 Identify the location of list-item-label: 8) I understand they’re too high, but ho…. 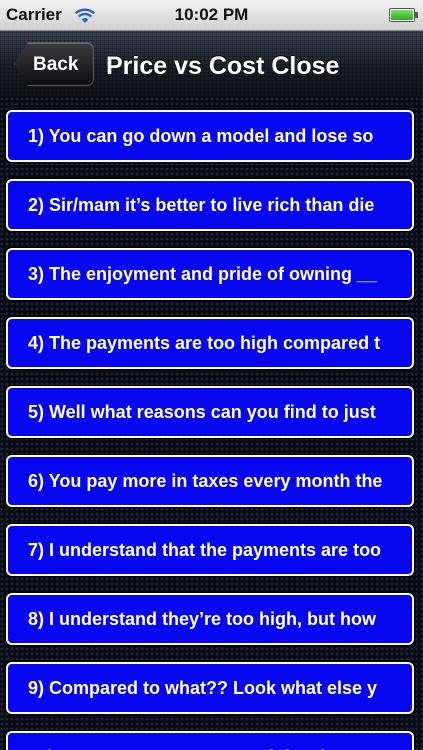
(202, 619).